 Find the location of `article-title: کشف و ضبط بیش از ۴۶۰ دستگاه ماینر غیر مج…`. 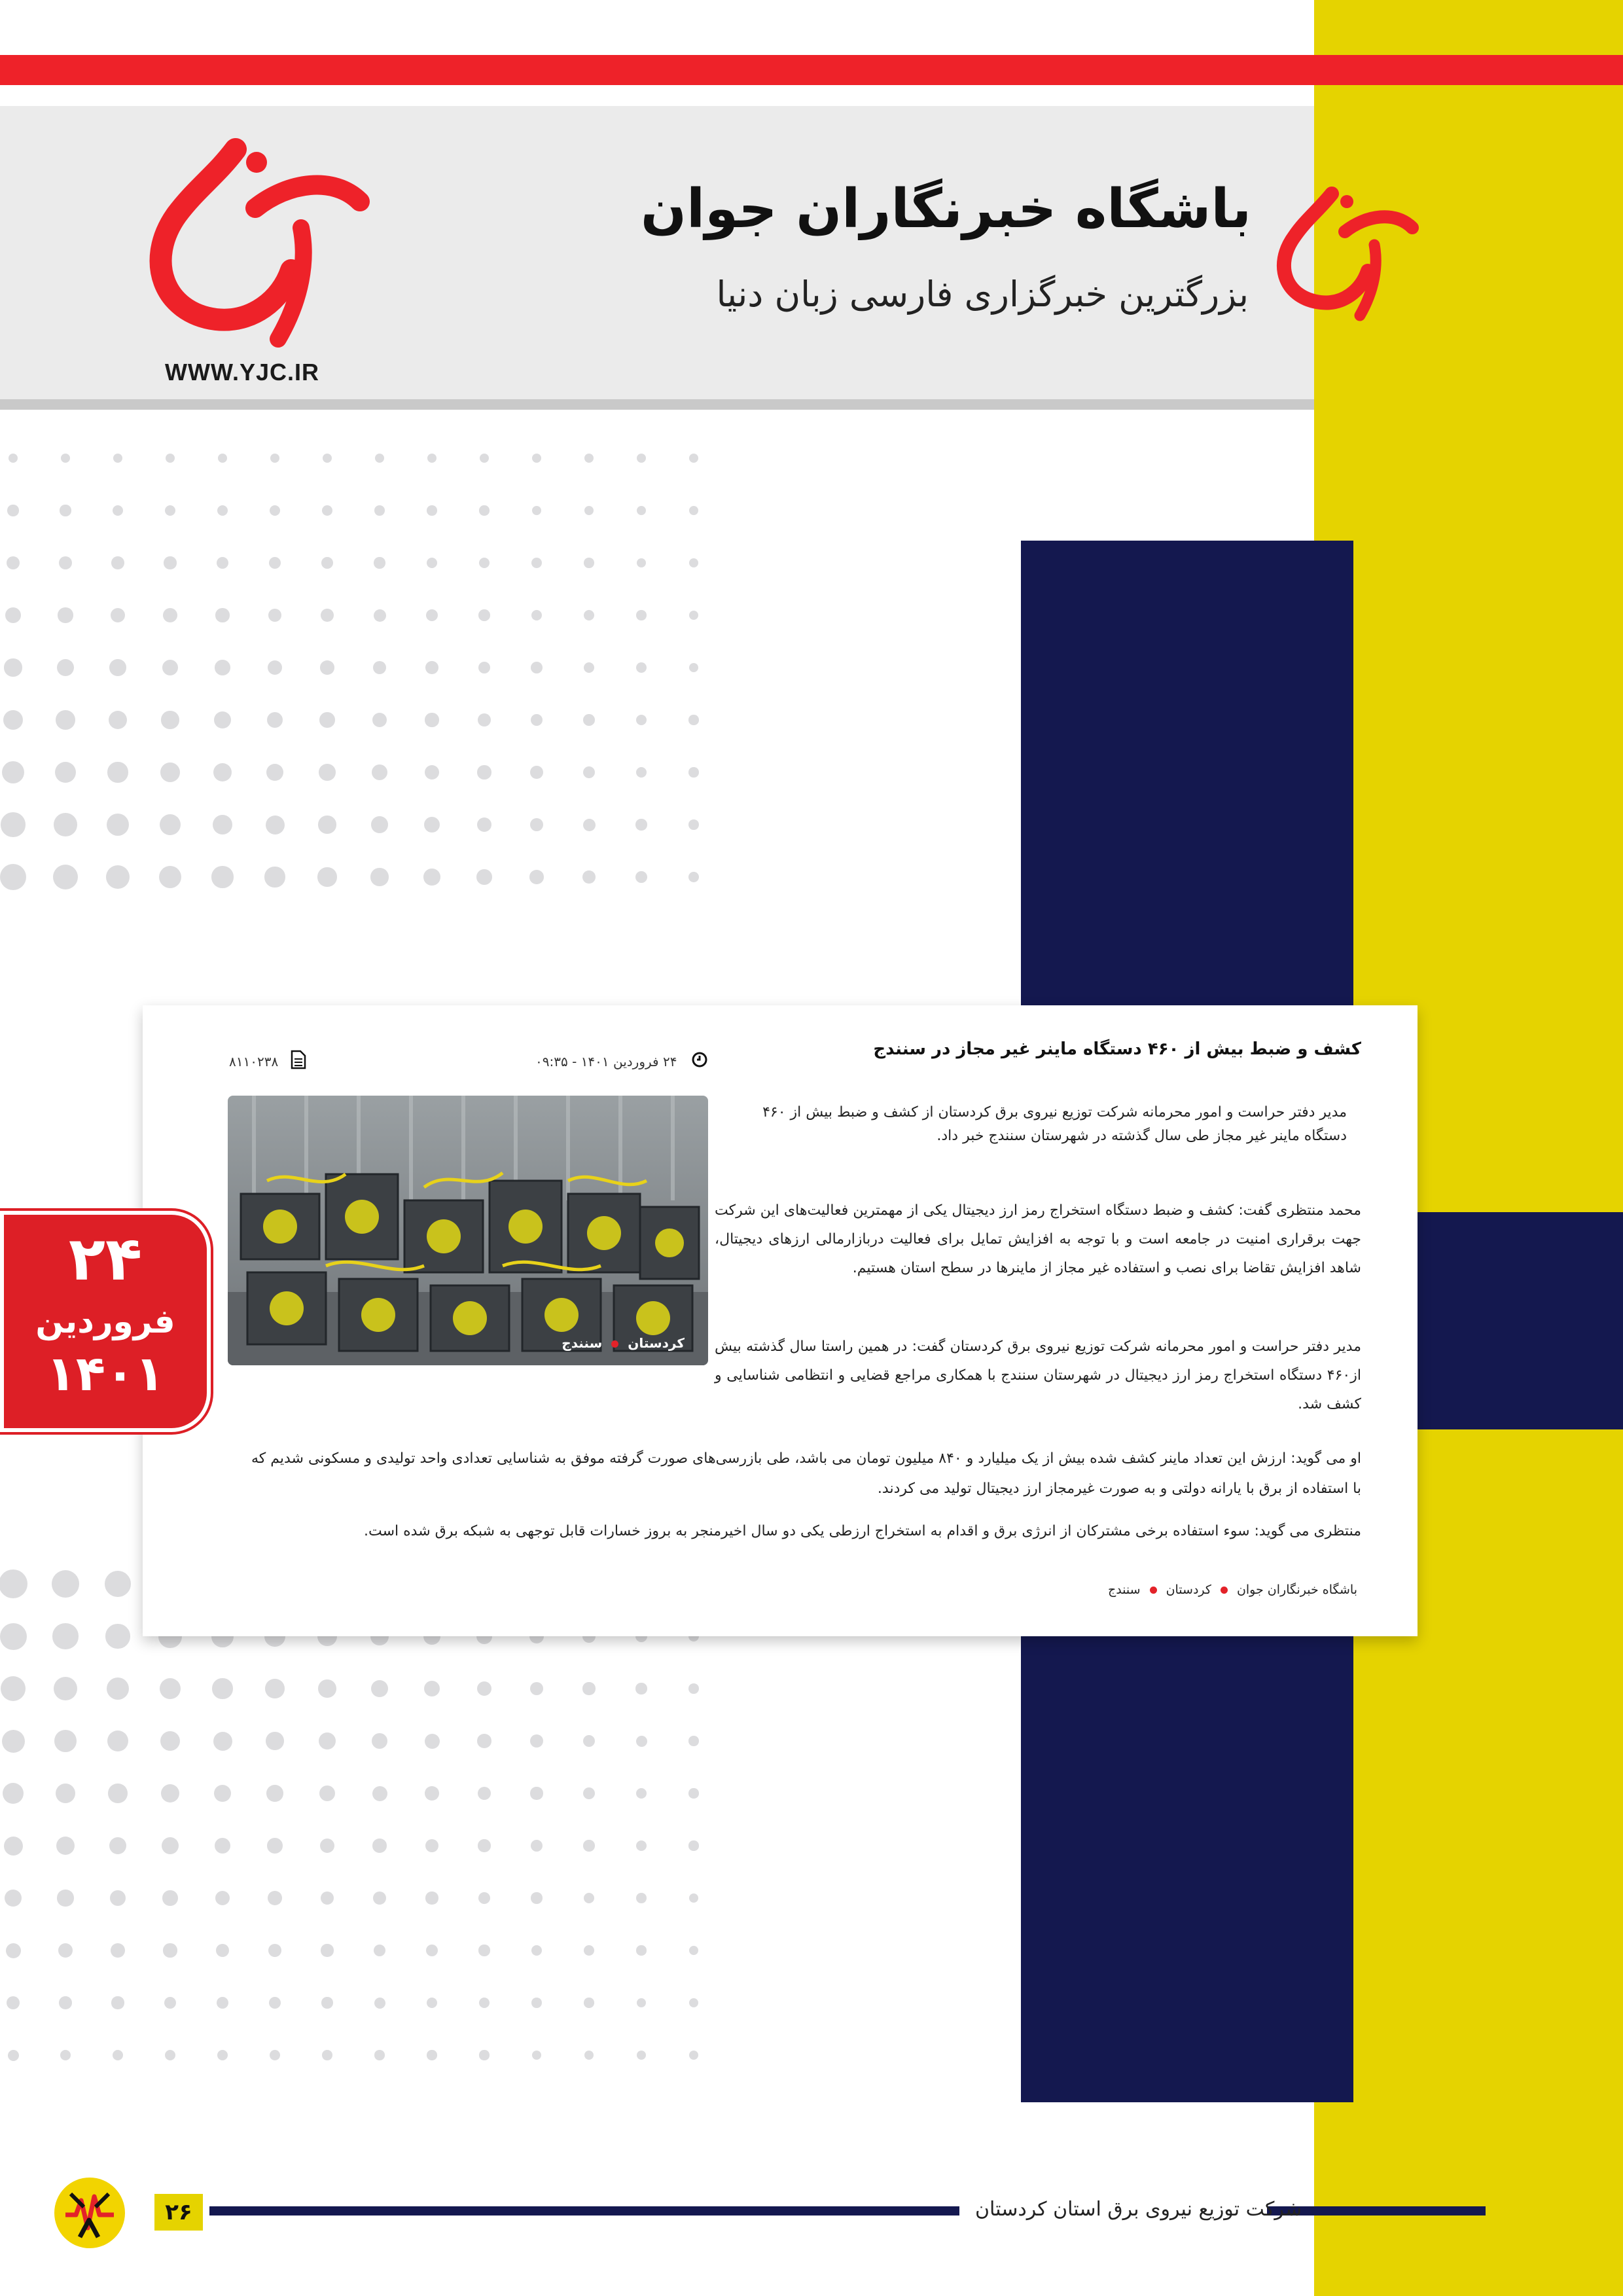

article-title: کشف و ضبط بیش از ۴۶۰ دستگاه ماینر غیر مج… is located at coordinates (1117, 1049).